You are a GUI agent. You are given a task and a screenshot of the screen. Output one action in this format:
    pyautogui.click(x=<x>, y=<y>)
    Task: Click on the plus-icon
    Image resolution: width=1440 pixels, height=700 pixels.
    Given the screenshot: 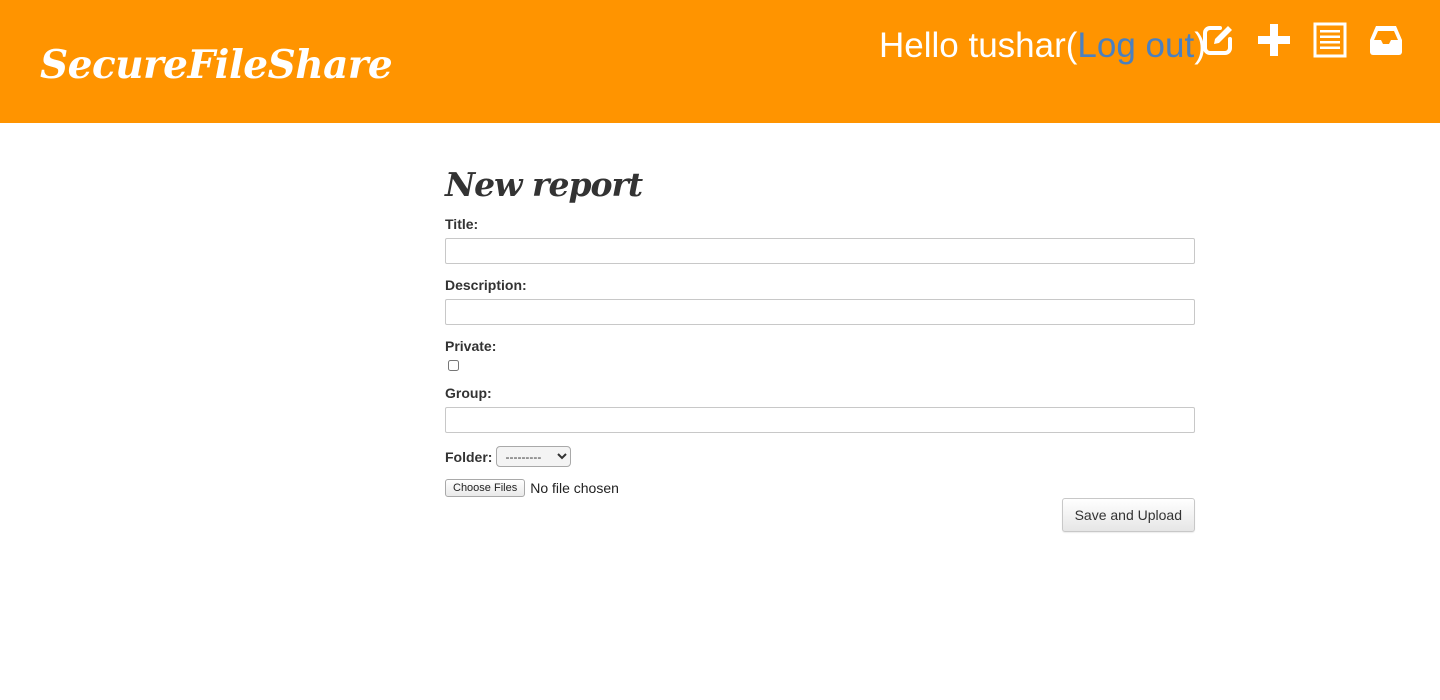 What is the action you would take?
    pyautogui.click(x=1274, y=40)
    